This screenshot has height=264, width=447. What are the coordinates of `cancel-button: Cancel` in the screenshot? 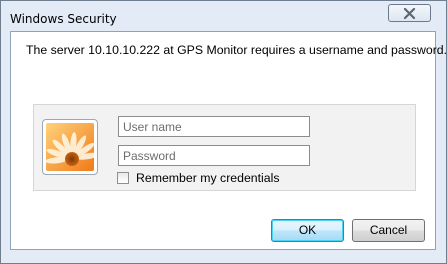 It's located at (388, 230).